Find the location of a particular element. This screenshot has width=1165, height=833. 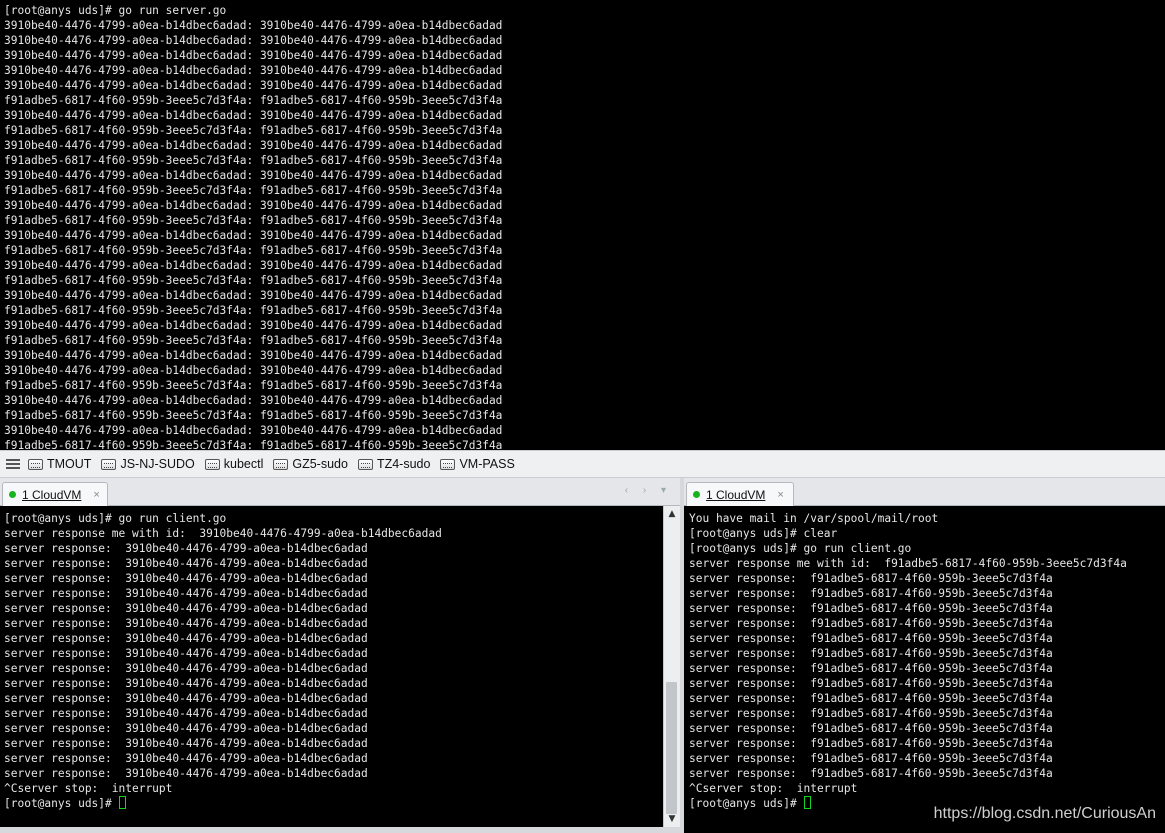

pane-bottom-border is located at coordinates (340, 830).